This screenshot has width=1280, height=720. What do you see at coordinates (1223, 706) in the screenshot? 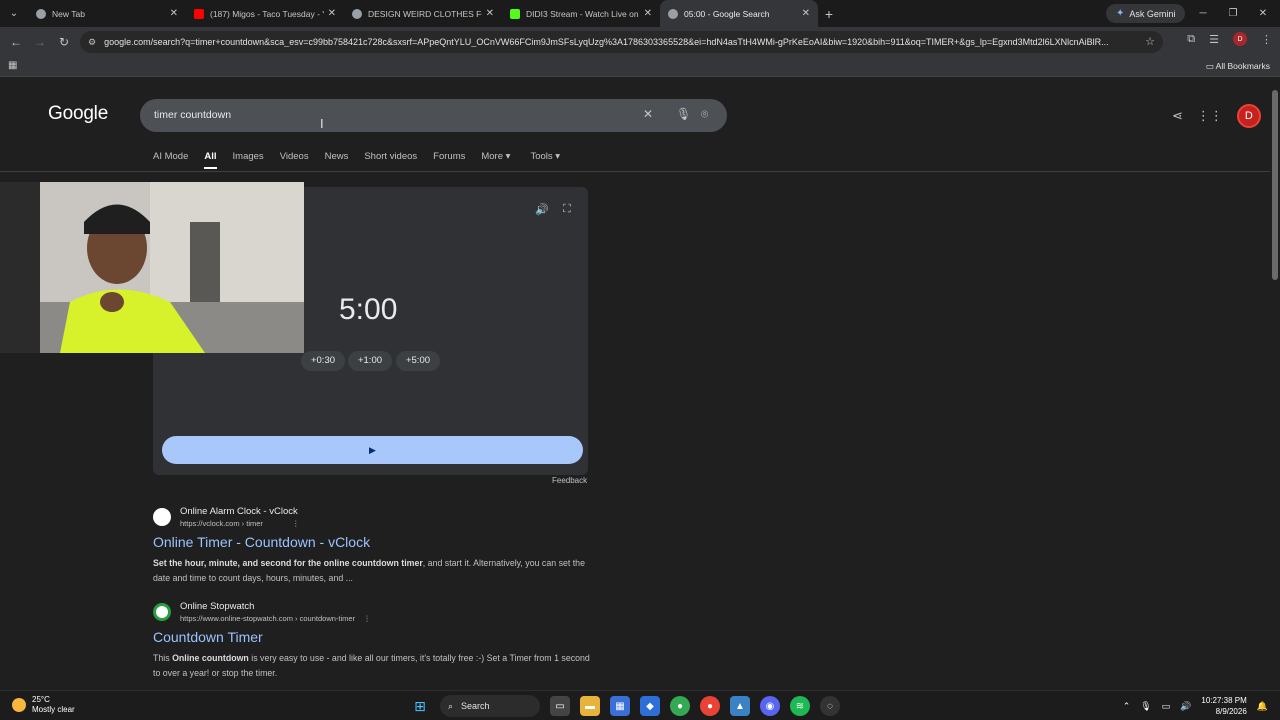
I see `clock: 10:27:38 PM 8/9/2026` at bounding box center [1223, 706].